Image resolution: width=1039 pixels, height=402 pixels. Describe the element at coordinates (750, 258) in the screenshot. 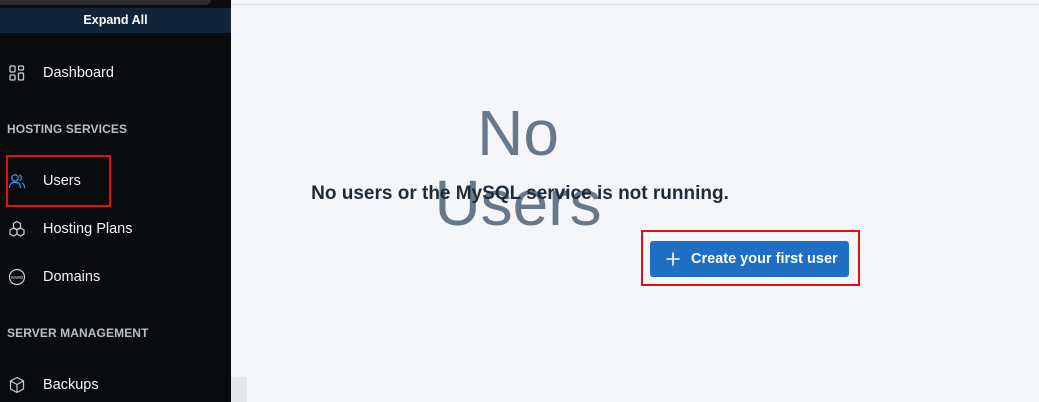

I see `create-button-highlight-box` at that location.